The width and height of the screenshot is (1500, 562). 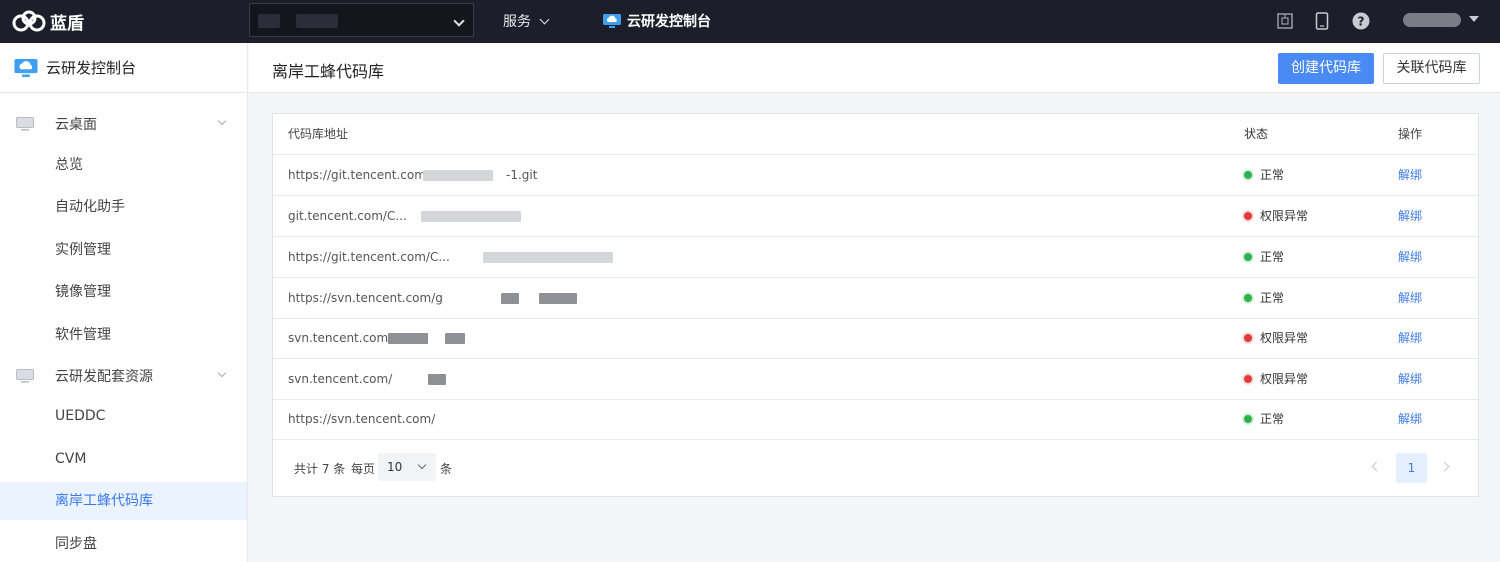 I want to click on repo-address: https://git.tencent.com/, so click(x=359, y=175).